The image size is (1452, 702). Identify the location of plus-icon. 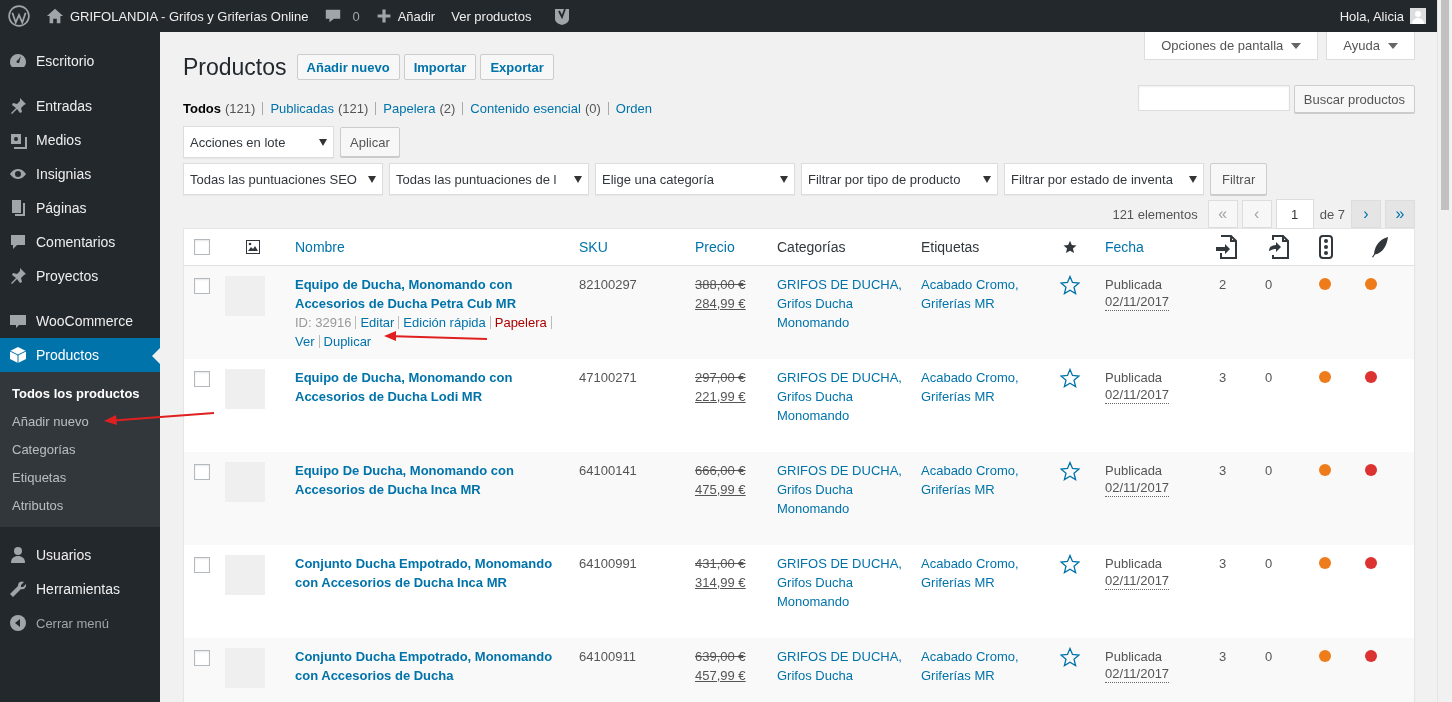
(383, 16).